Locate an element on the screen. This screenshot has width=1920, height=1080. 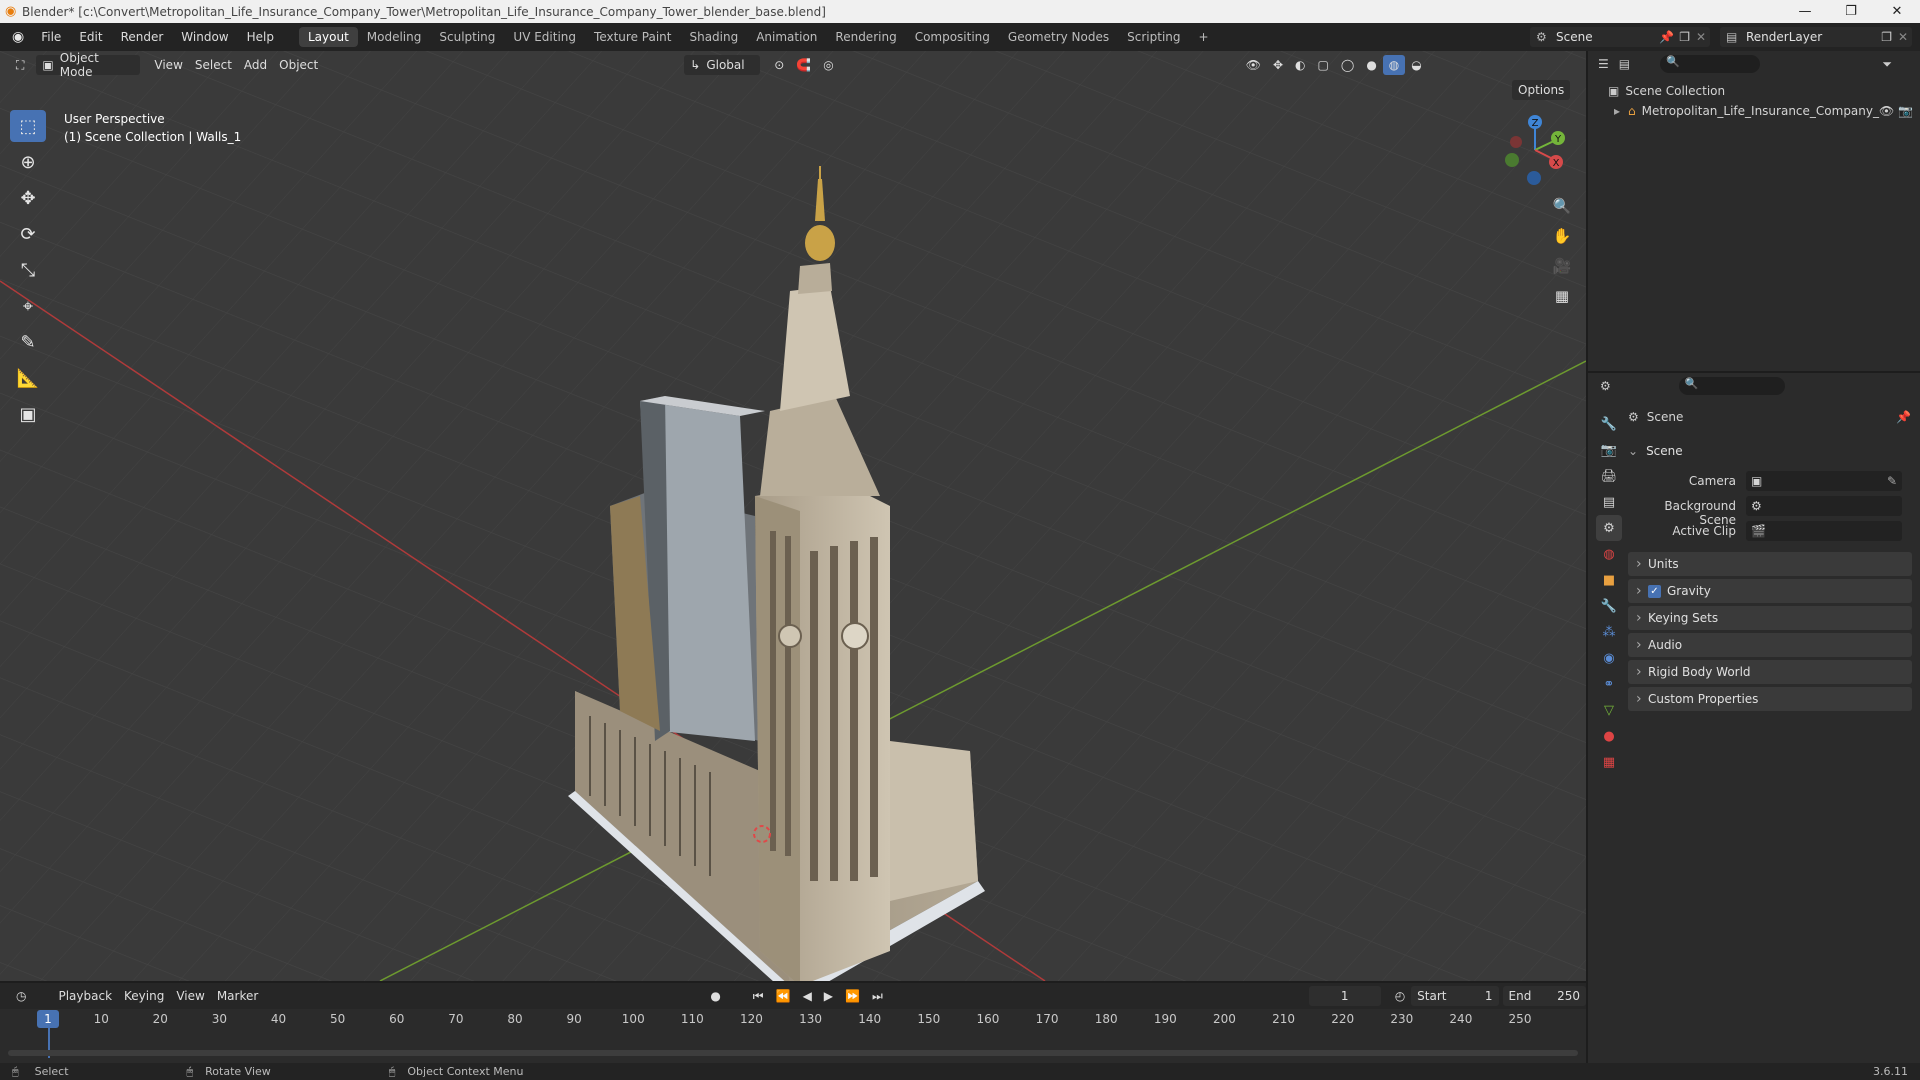
cursor-tool: ⊕ is located at coordinates (28, 162).